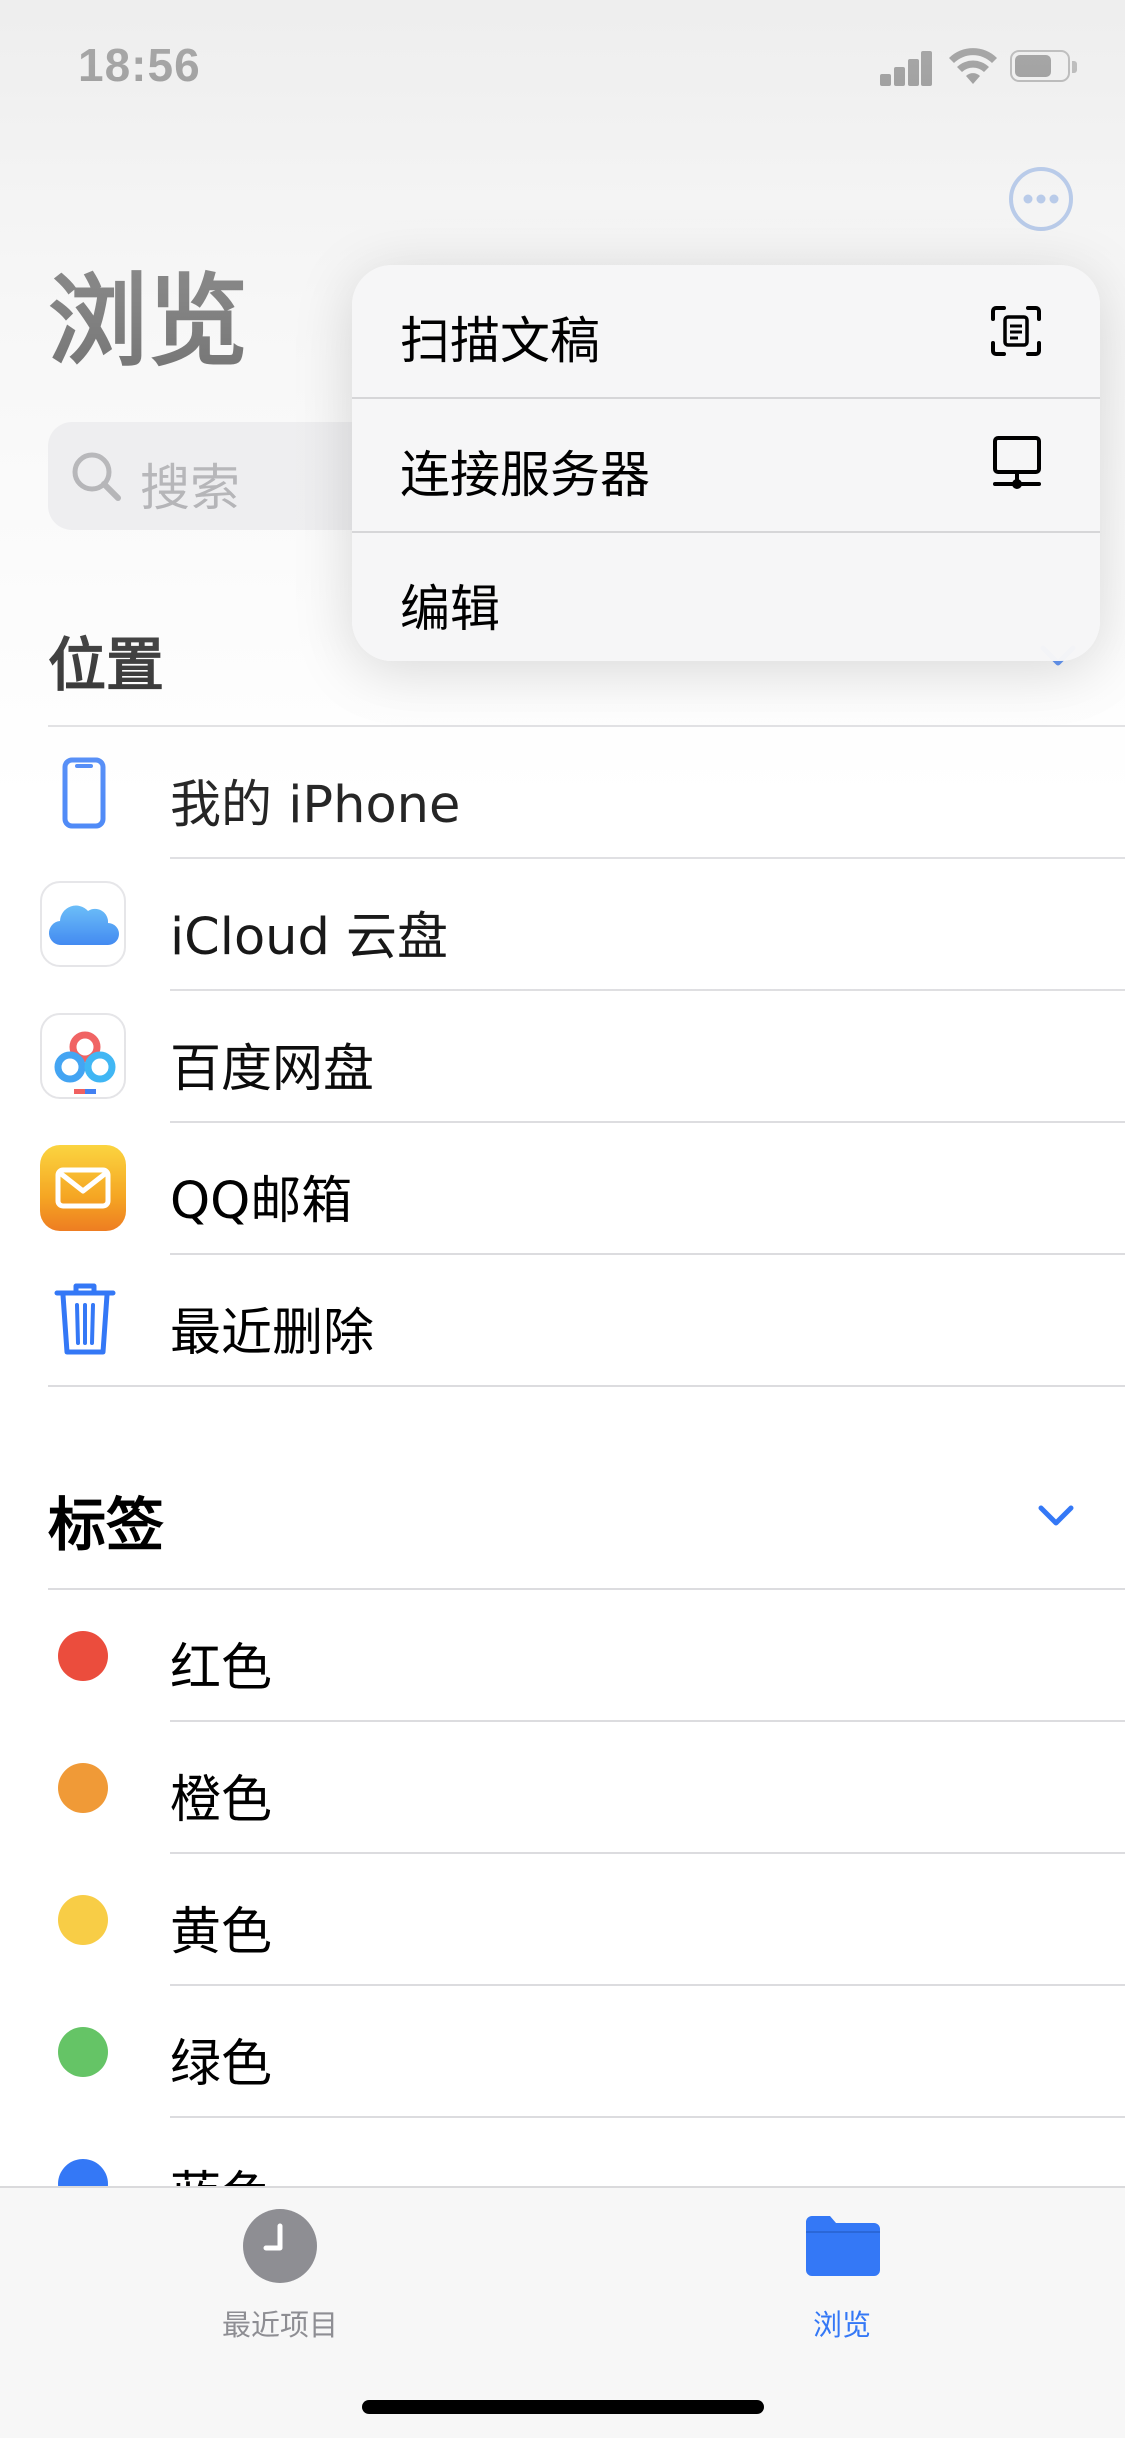  Describe the element at coordinates (190, 488) in the screenshot. I see `search-placeholder: 搜索` at that location.